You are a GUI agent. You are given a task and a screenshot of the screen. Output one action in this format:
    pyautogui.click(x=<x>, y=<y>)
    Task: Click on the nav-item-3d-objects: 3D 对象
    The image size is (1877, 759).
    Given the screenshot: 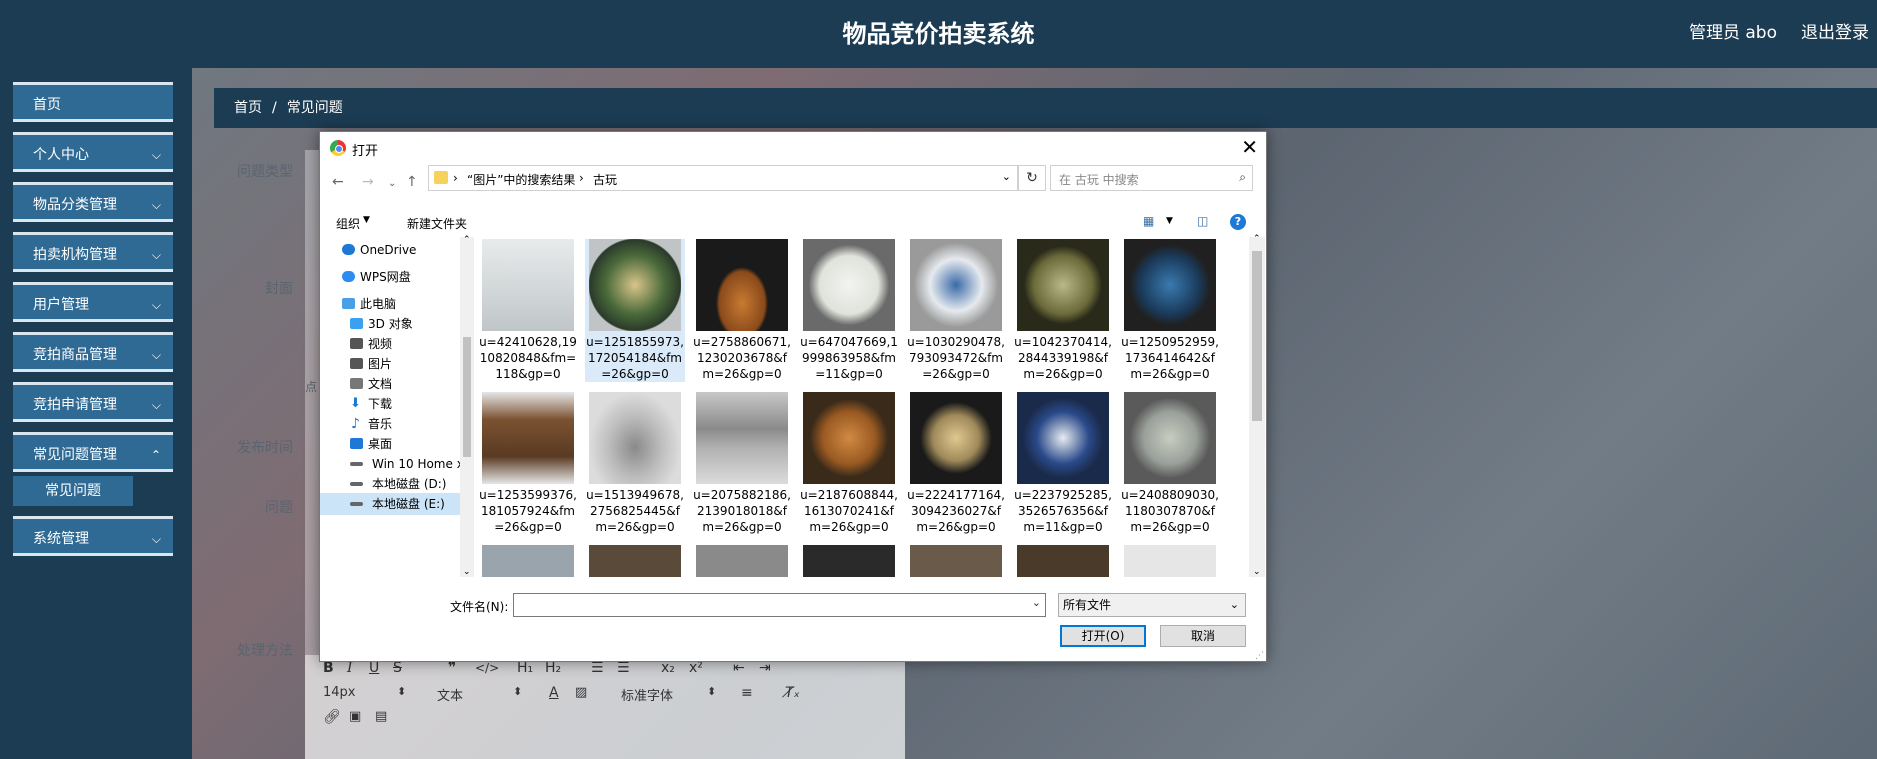 What is the action you would take?
    pyautogui.click(x=390, y=324)
    